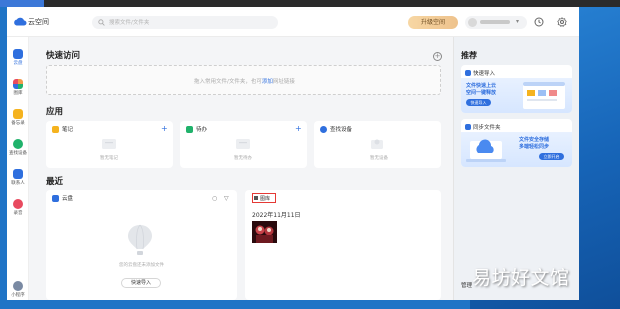 The image size is (620, 309). Describe the element at coordinates (18, 286) in the screenshot. I see `mini-program-icon` at that location.